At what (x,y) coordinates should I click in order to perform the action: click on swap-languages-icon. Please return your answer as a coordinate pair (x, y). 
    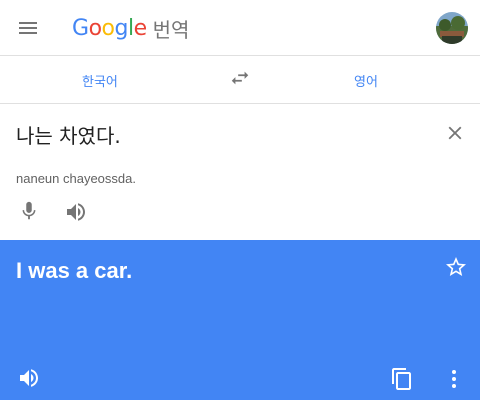
    Looking at the image, I should click on (240, 78).